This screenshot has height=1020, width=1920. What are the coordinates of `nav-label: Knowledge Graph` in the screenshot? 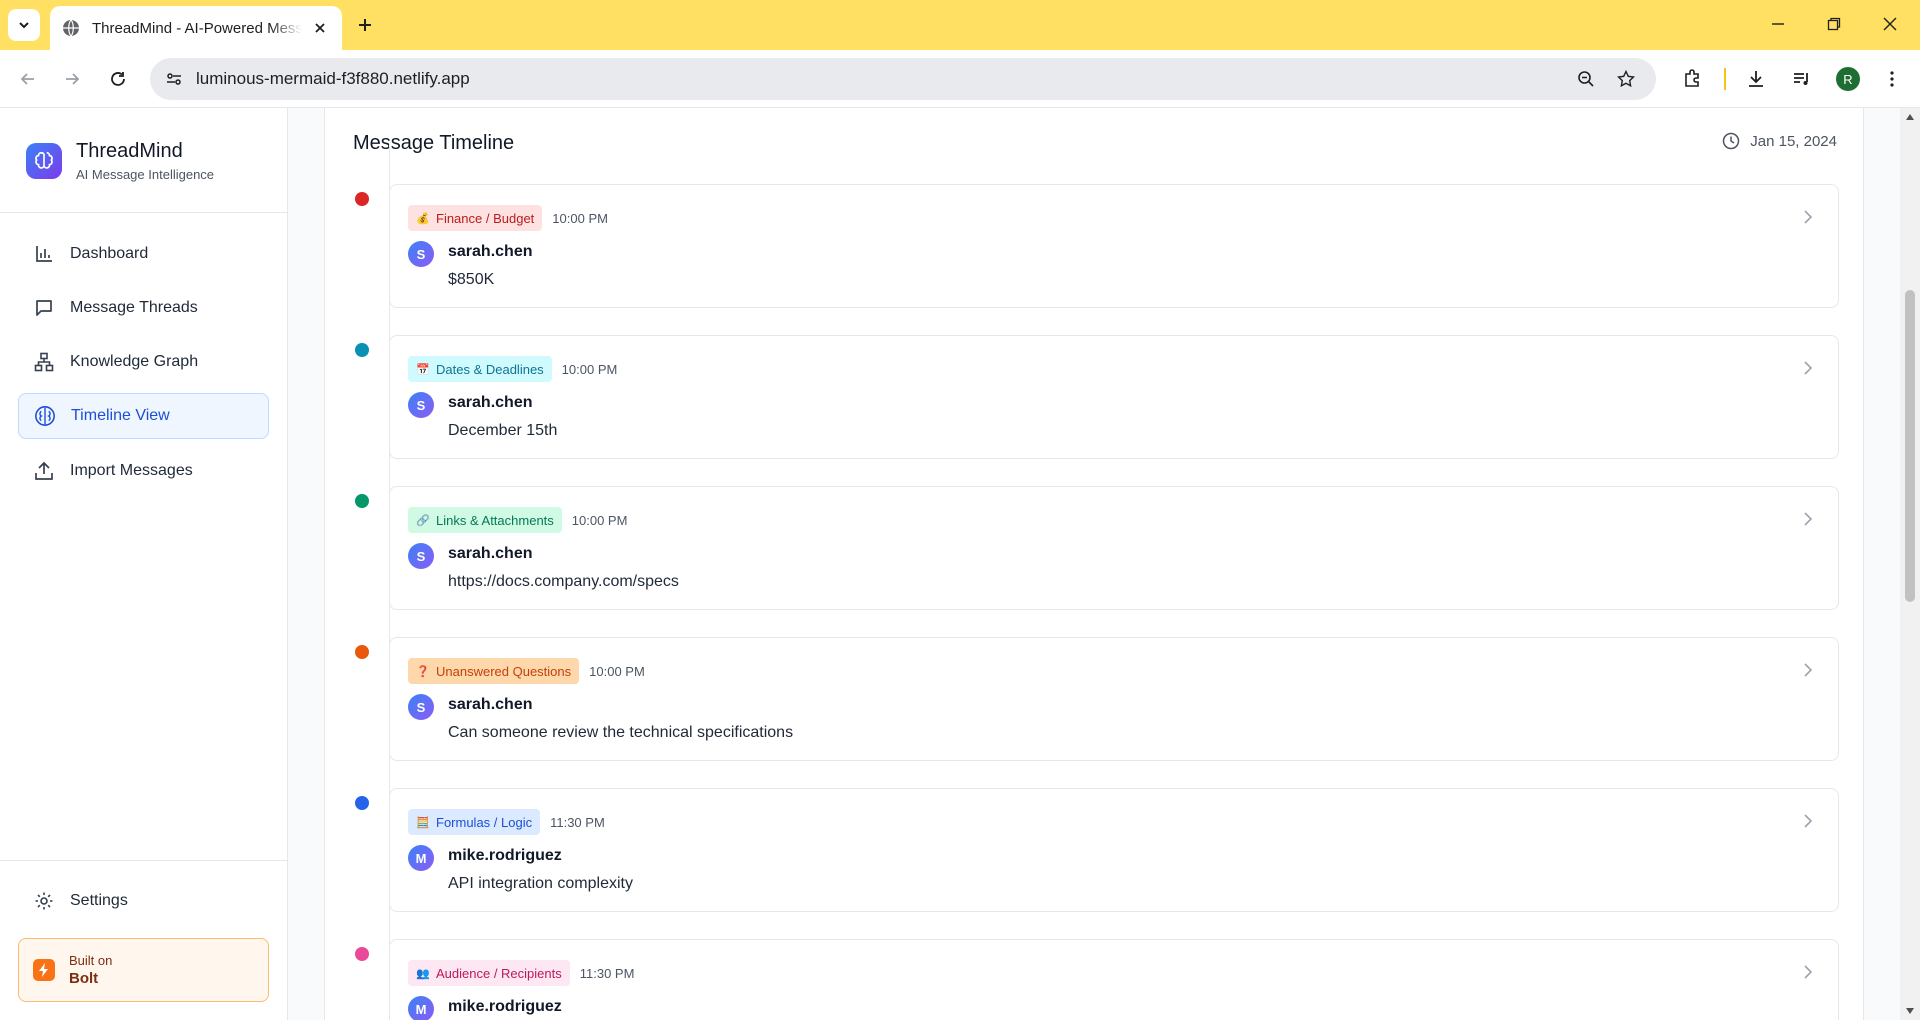 It's located at (134, 361).